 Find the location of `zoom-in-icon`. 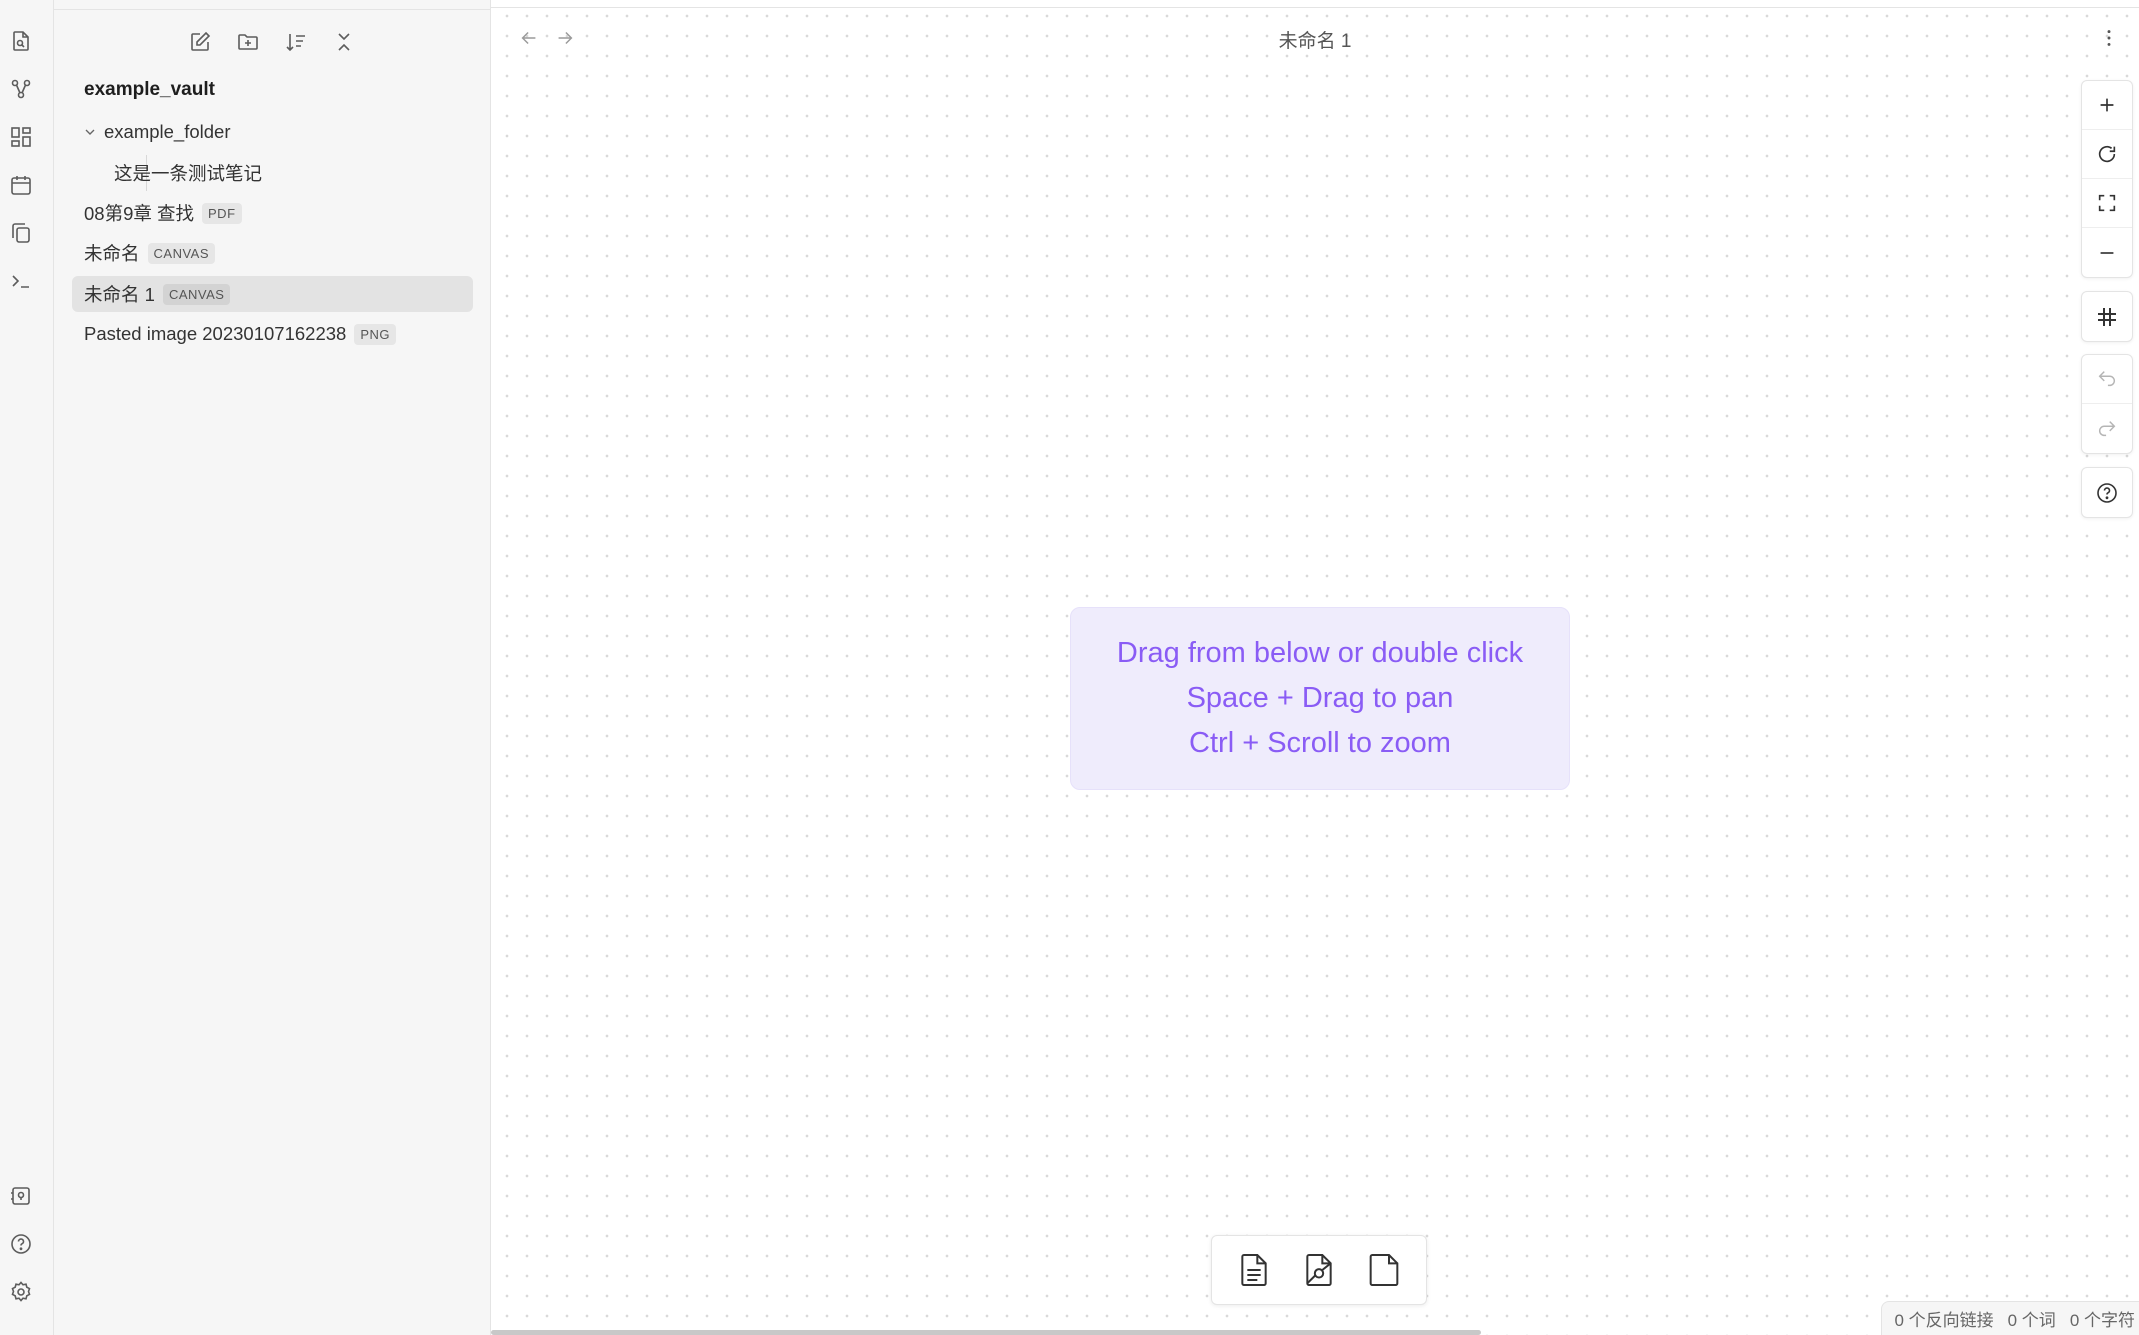

zoom-in-icon is located at coordinates (2107, 105).